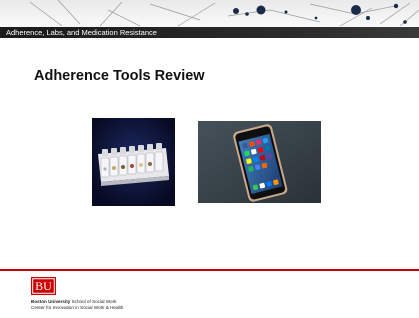 Image resolution: width=419 pixels, height=318 pixels. I want to click on smartphone-photo, so click(259, 162).